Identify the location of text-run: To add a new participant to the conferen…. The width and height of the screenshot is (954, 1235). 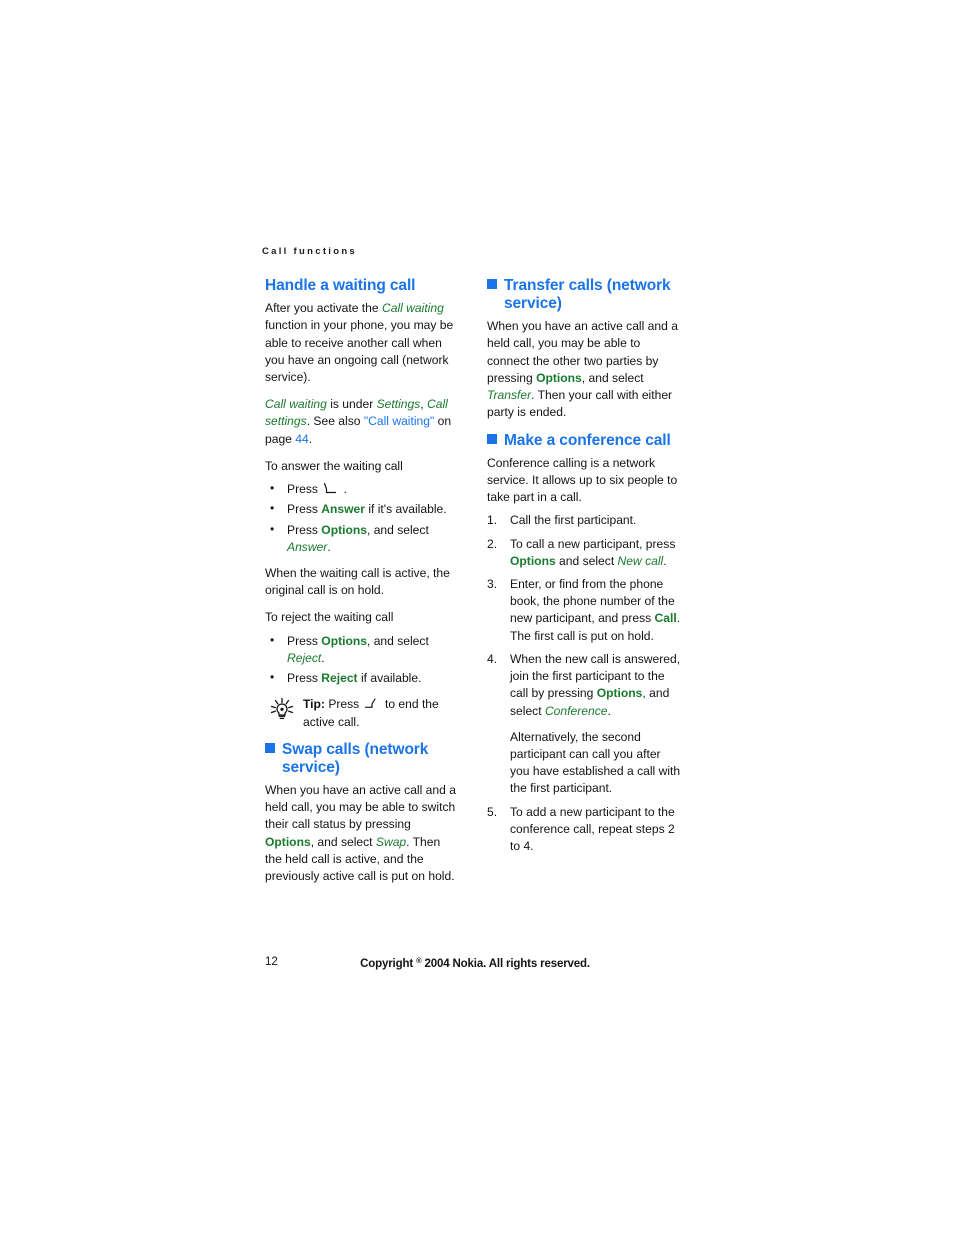
(592, 829).